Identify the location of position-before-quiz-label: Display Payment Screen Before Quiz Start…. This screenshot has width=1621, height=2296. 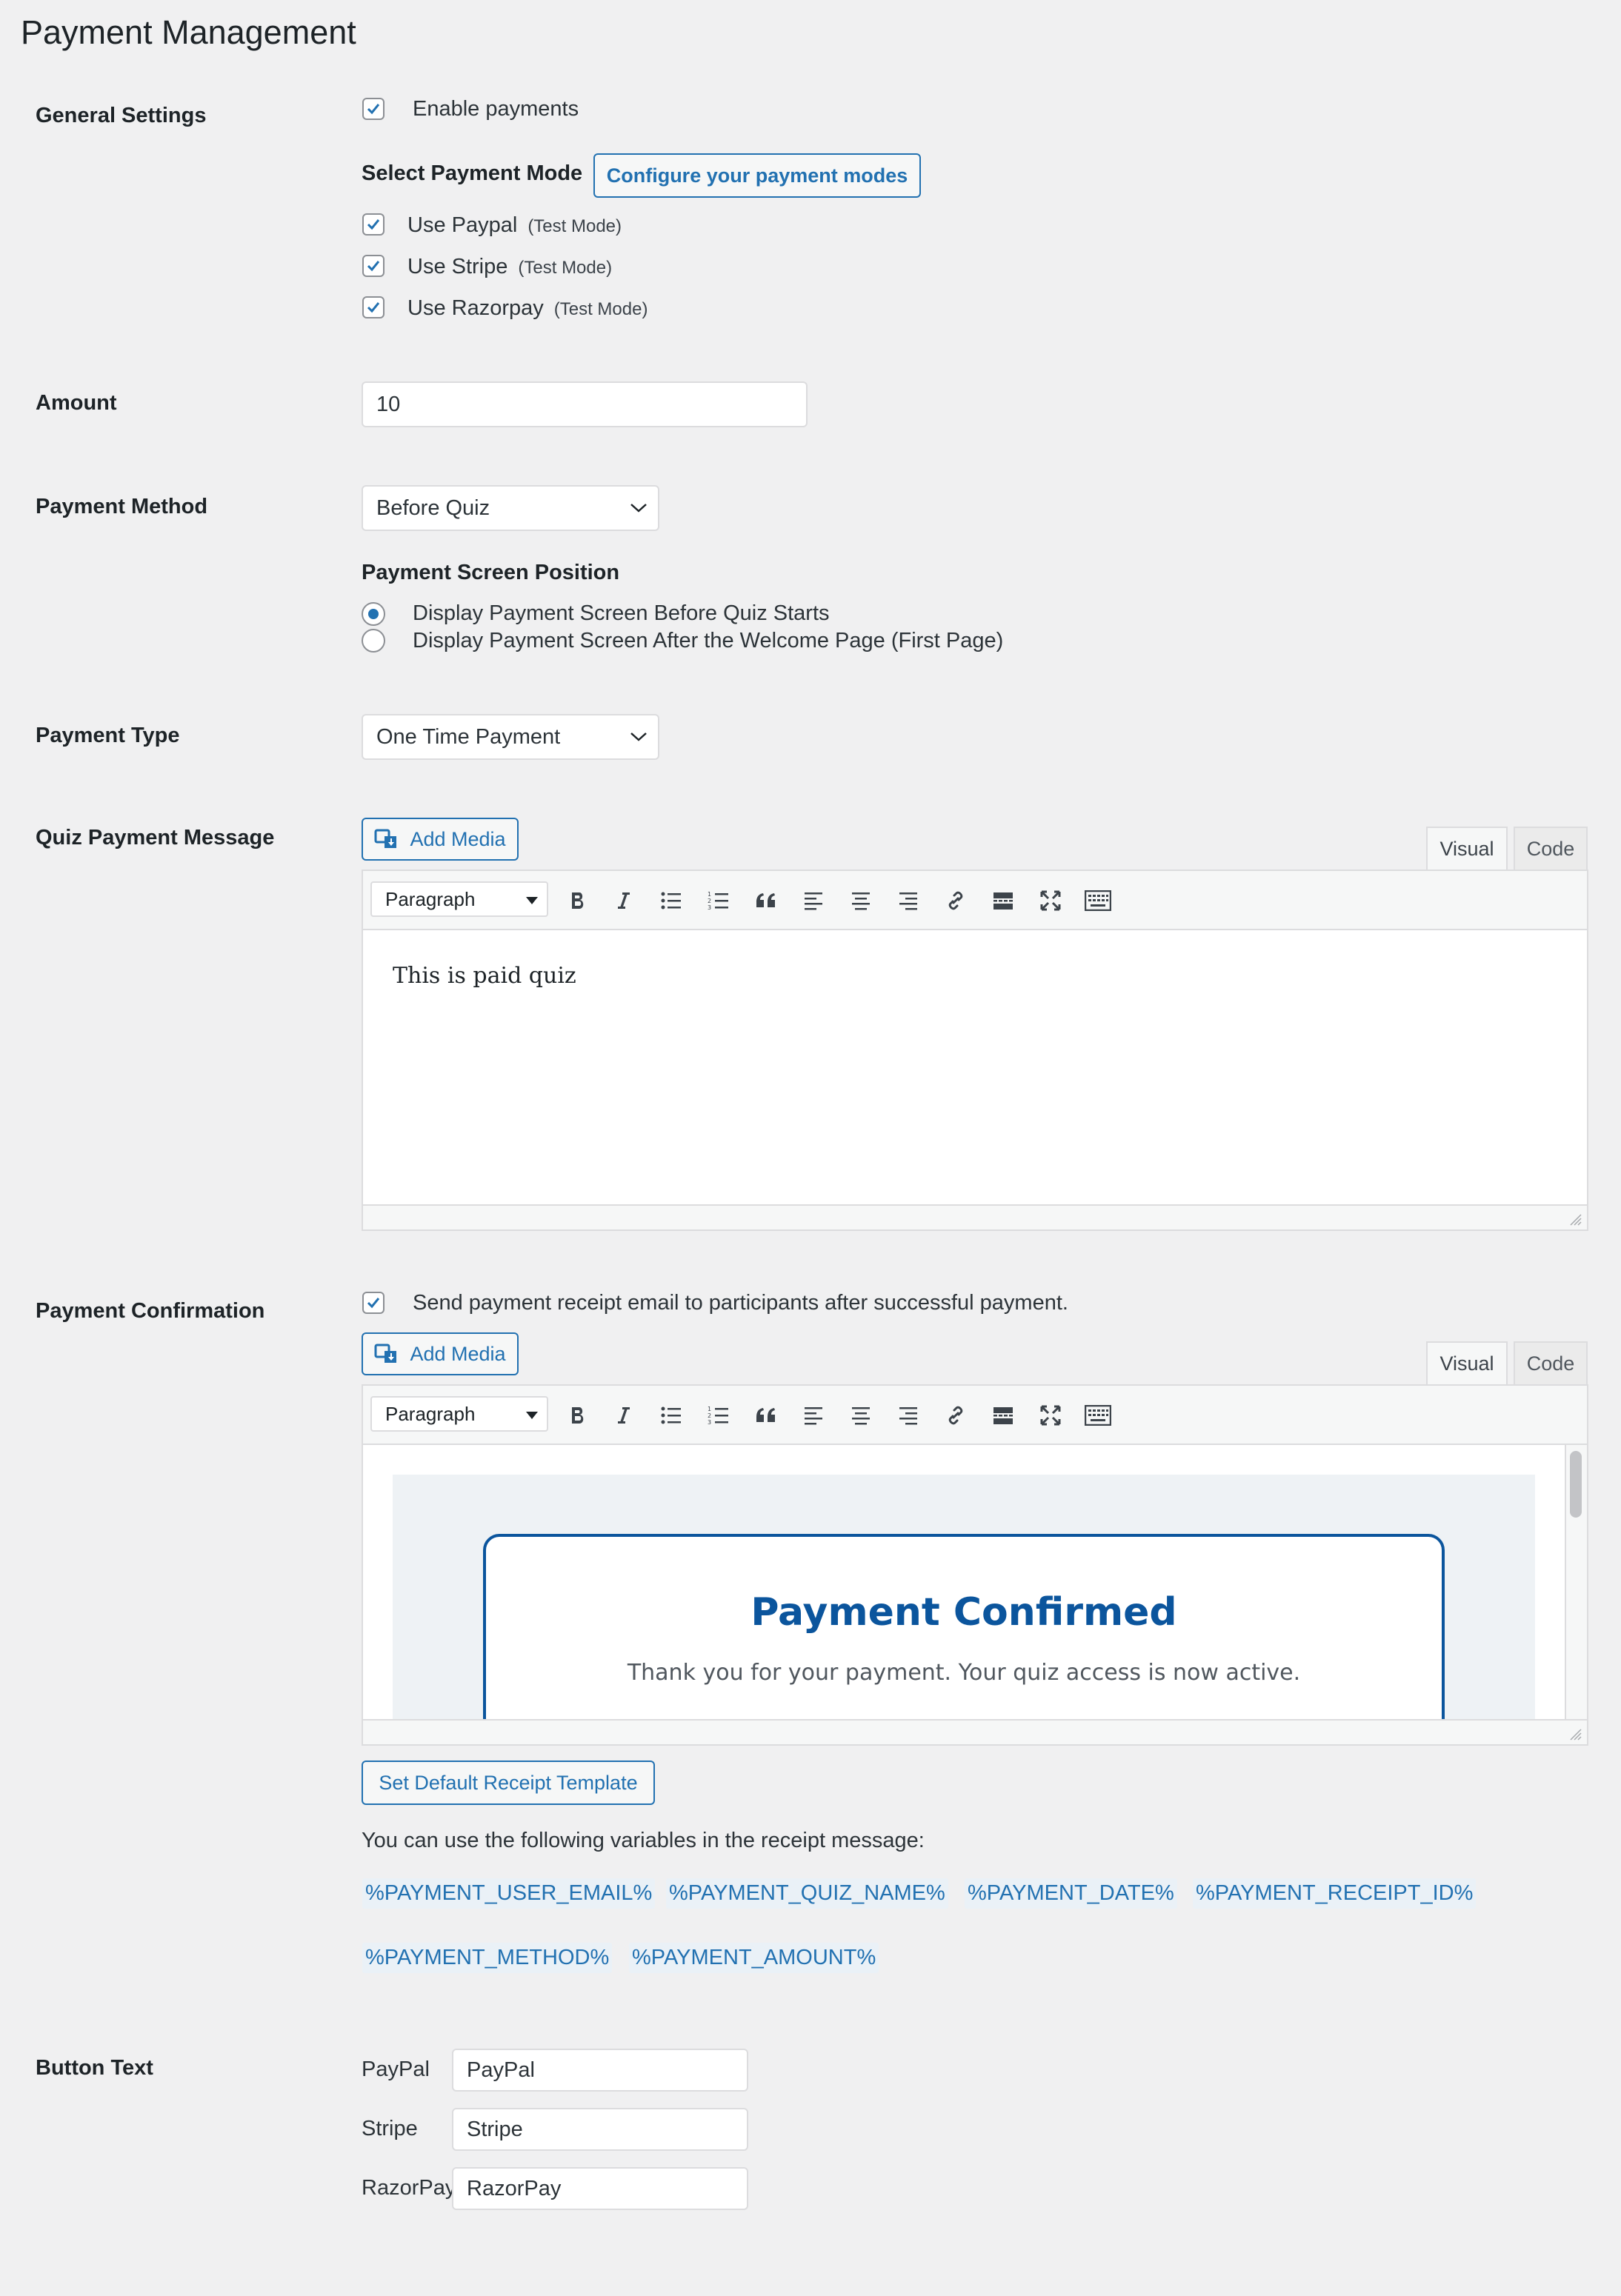
(622, 613).